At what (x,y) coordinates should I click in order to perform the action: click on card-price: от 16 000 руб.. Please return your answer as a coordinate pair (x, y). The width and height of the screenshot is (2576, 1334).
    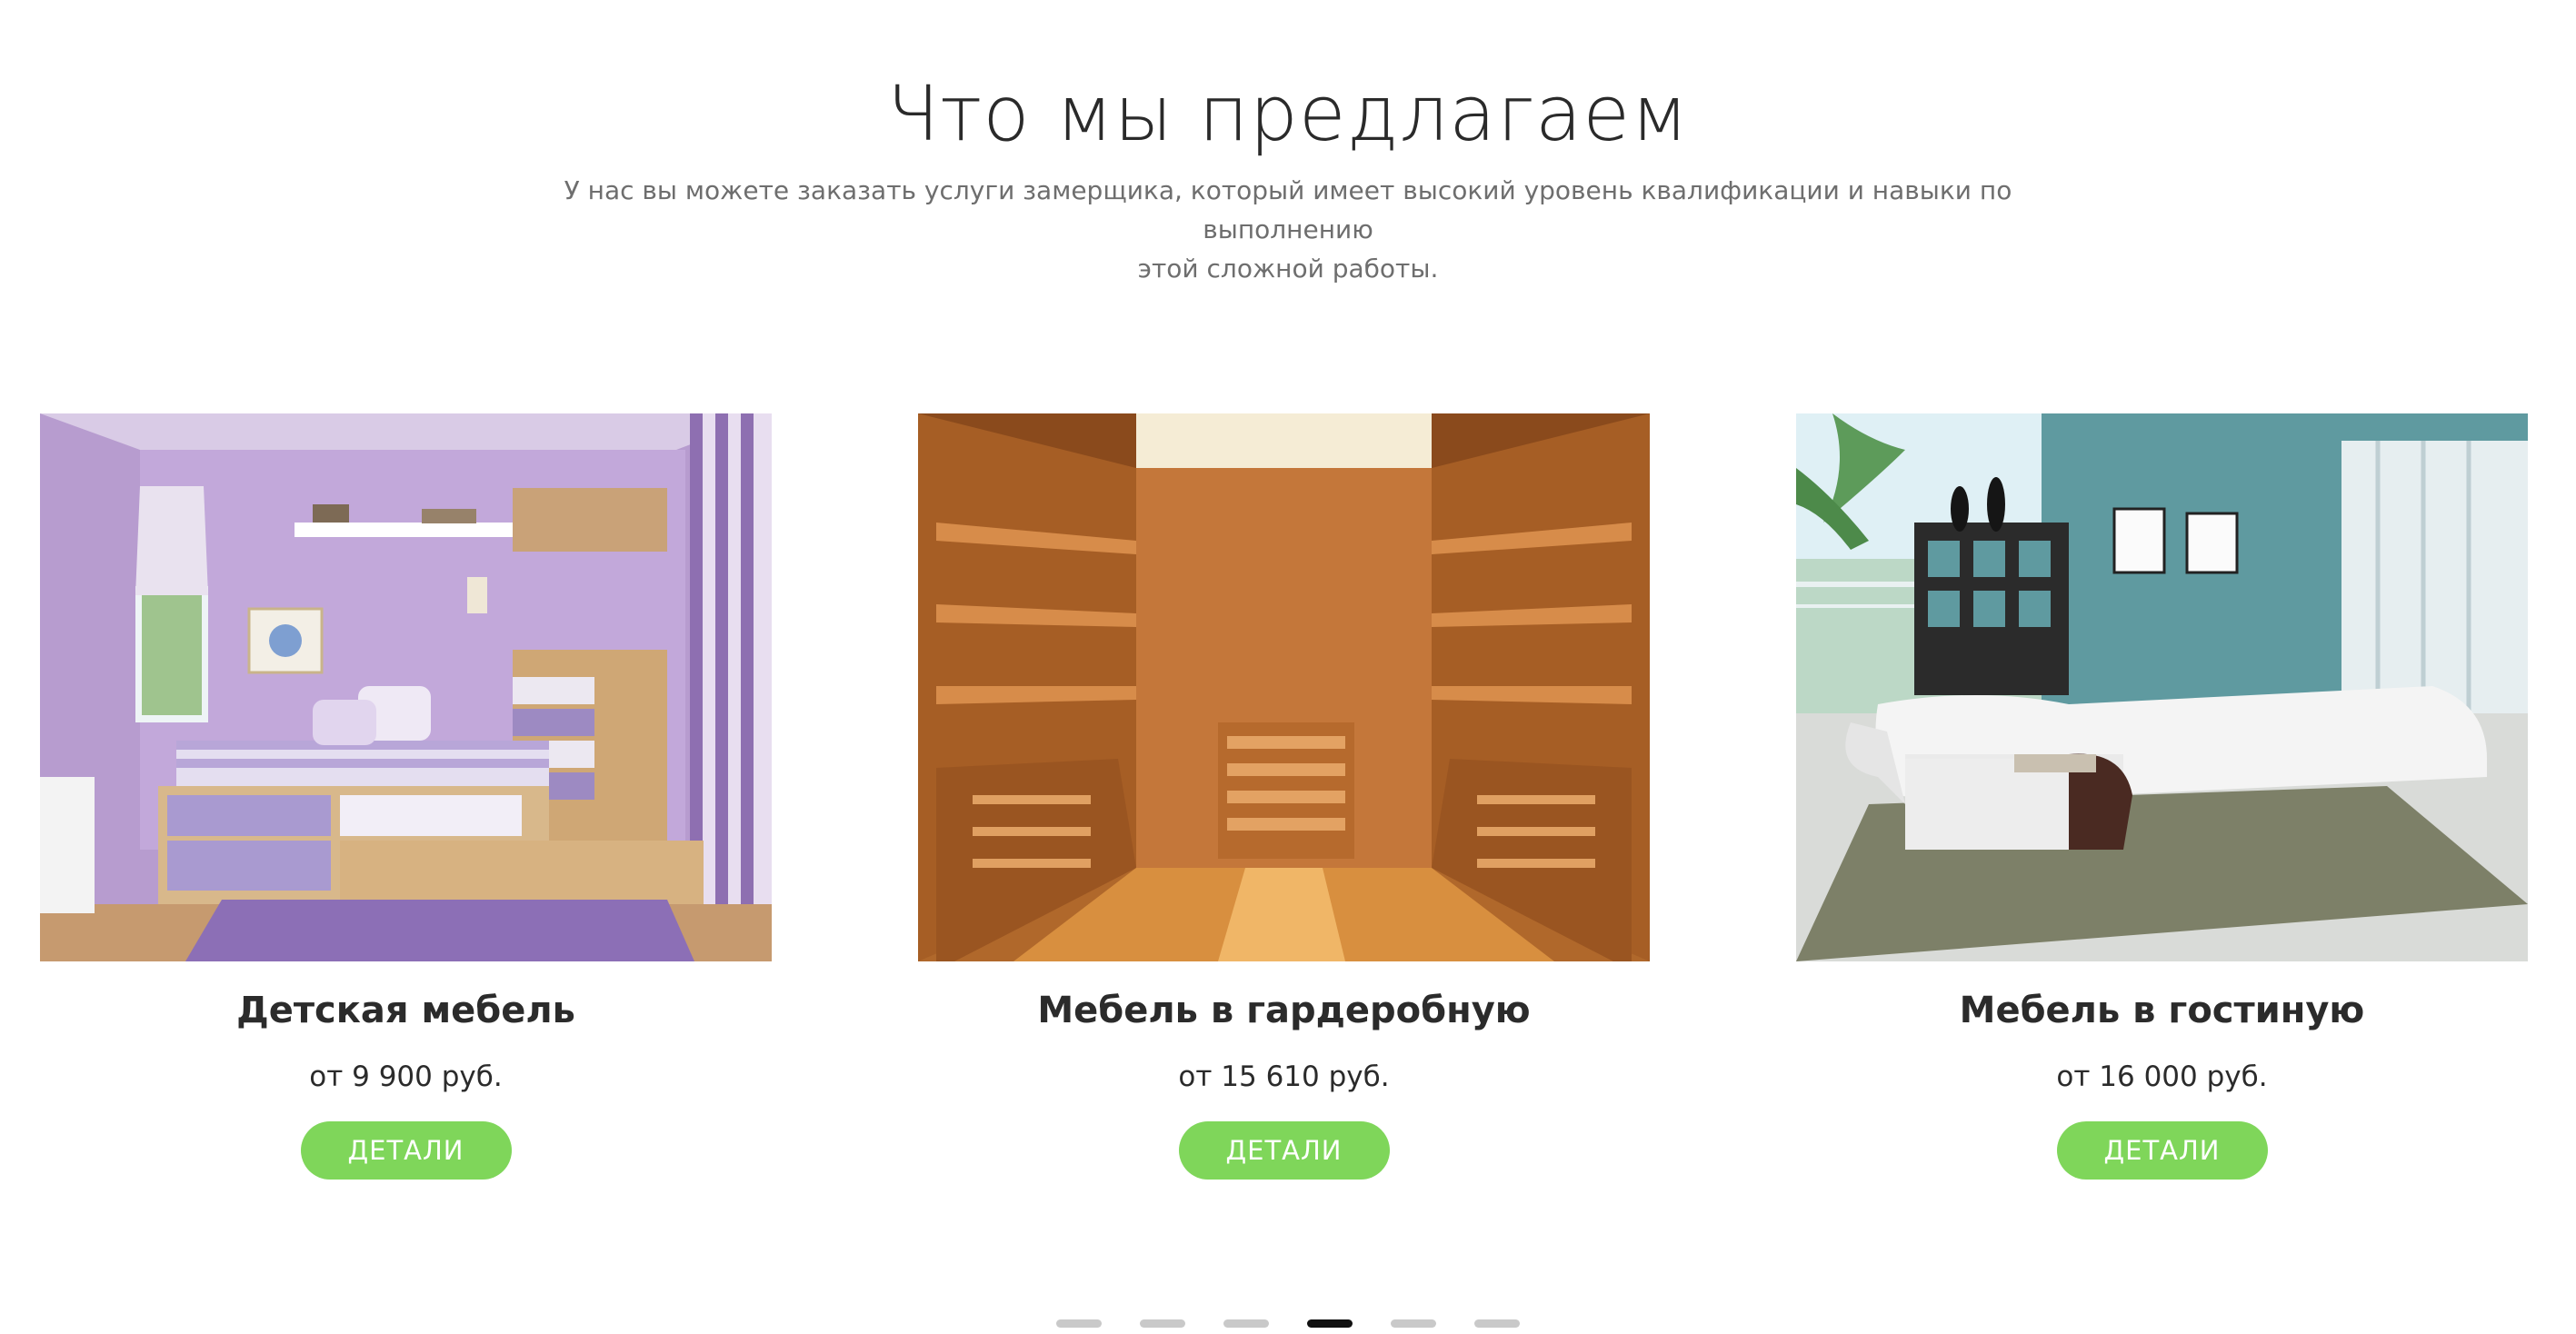
    Looking at the image, I should click on (2162, 1076).